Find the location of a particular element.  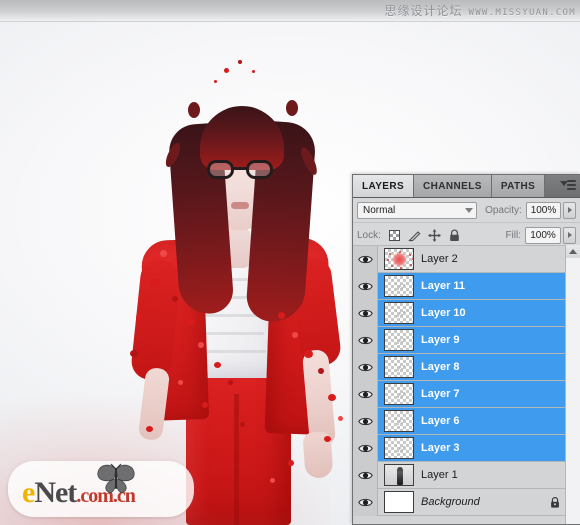

layer-name: Layer 2 is located at coordinates (439, 259).